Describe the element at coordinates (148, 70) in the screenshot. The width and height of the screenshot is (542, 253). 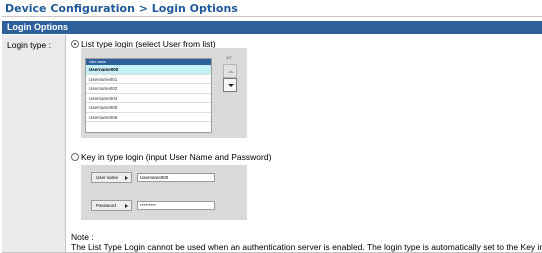
I see `user-list-row: Username000` at that location.